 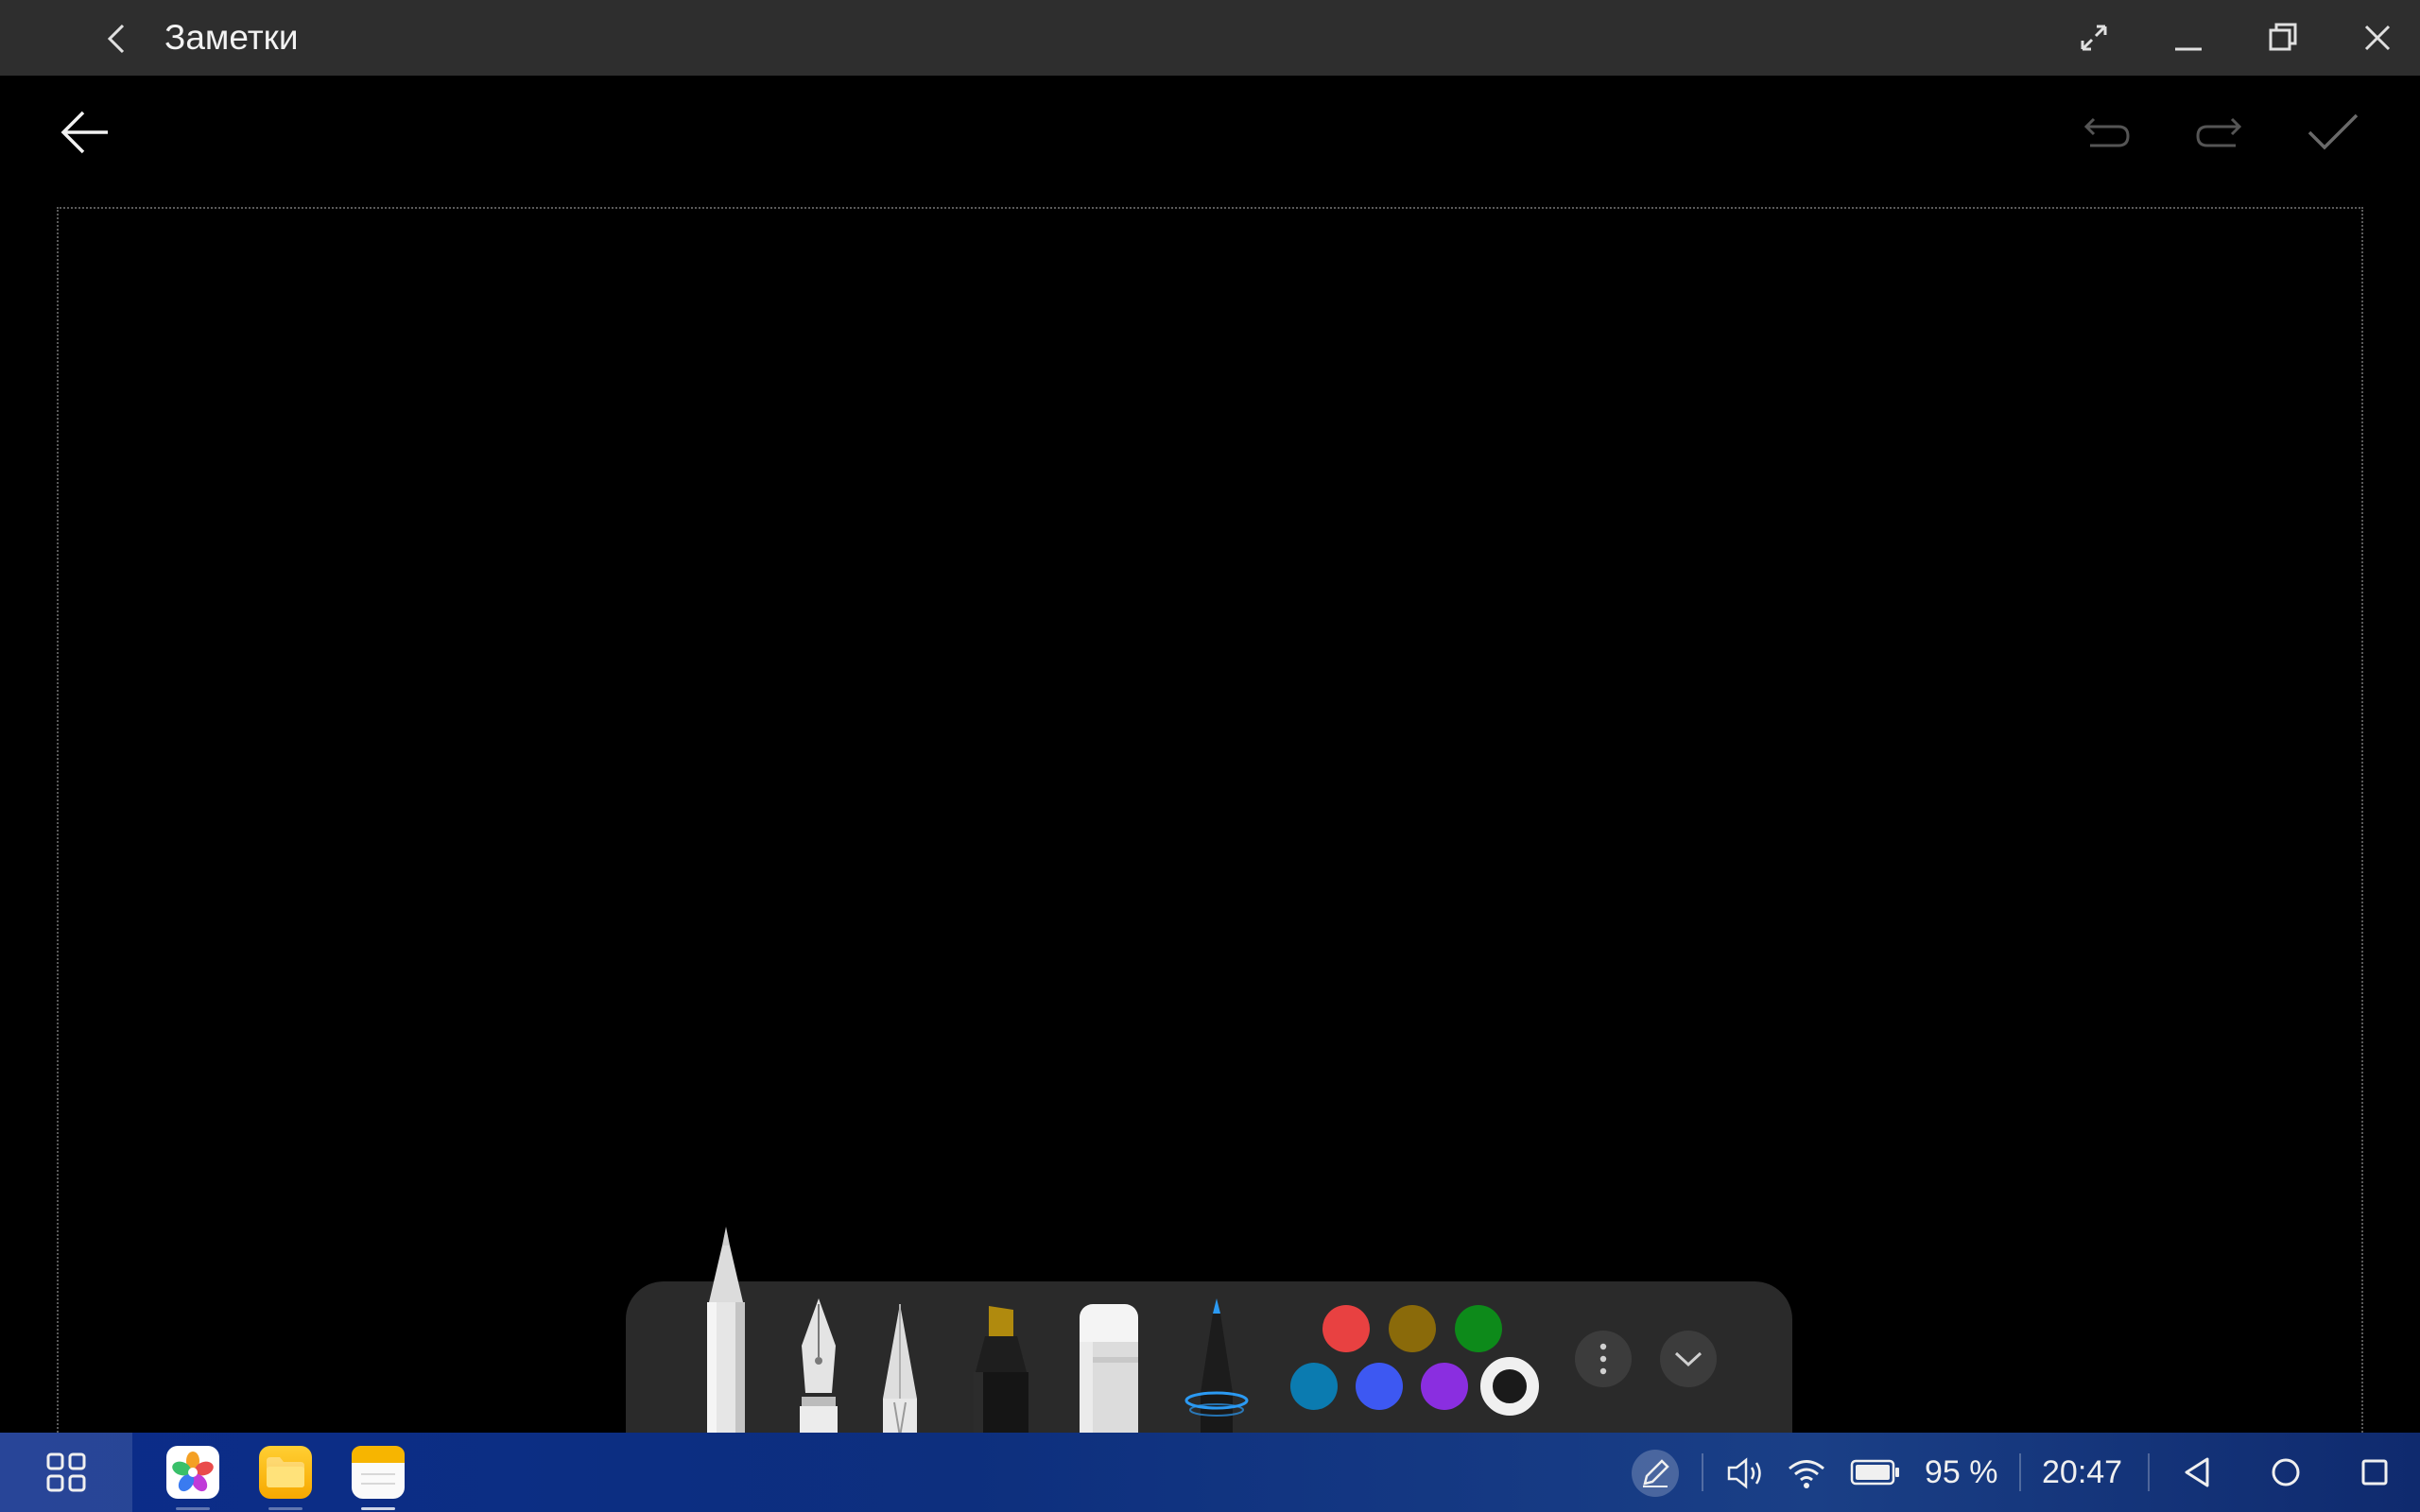 I want to click on minimize-button, so click(x=2188, y=37).